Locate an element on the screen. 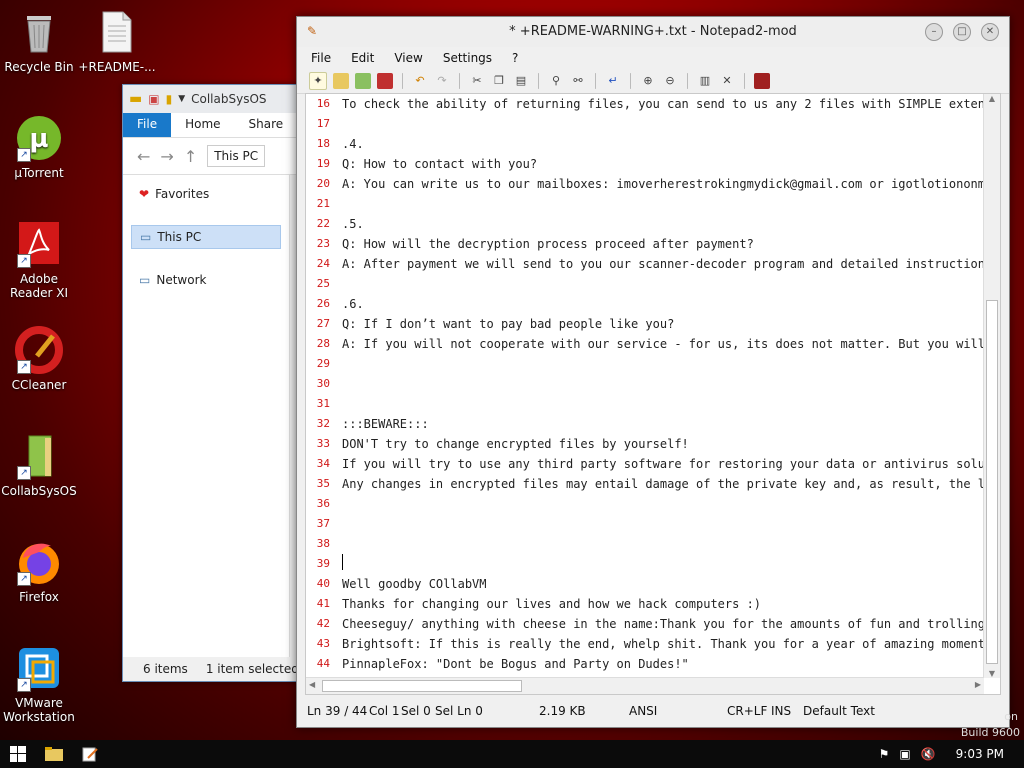  editor-line: 40 Well goodby COllabVM is located at coordinates (645, 584).